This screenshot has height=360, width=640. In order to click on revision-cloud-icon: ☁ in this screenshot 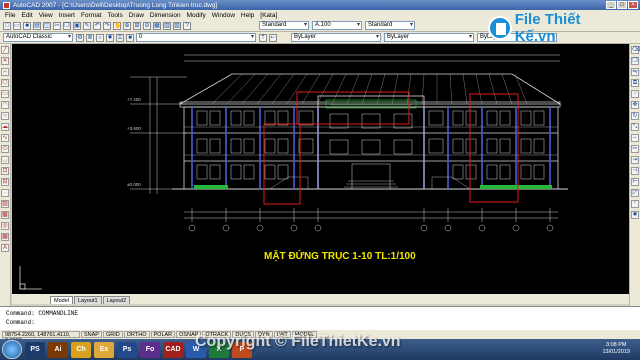, I will do `click(5, 127)`.